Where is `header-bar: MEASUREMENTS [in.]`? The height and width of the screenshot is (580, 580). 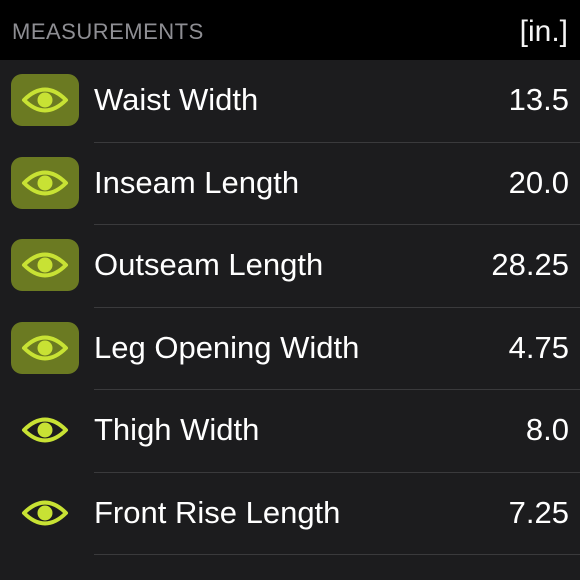 header-bar: MEASUREMENTS [in.] is located at coordinates (290, 30).